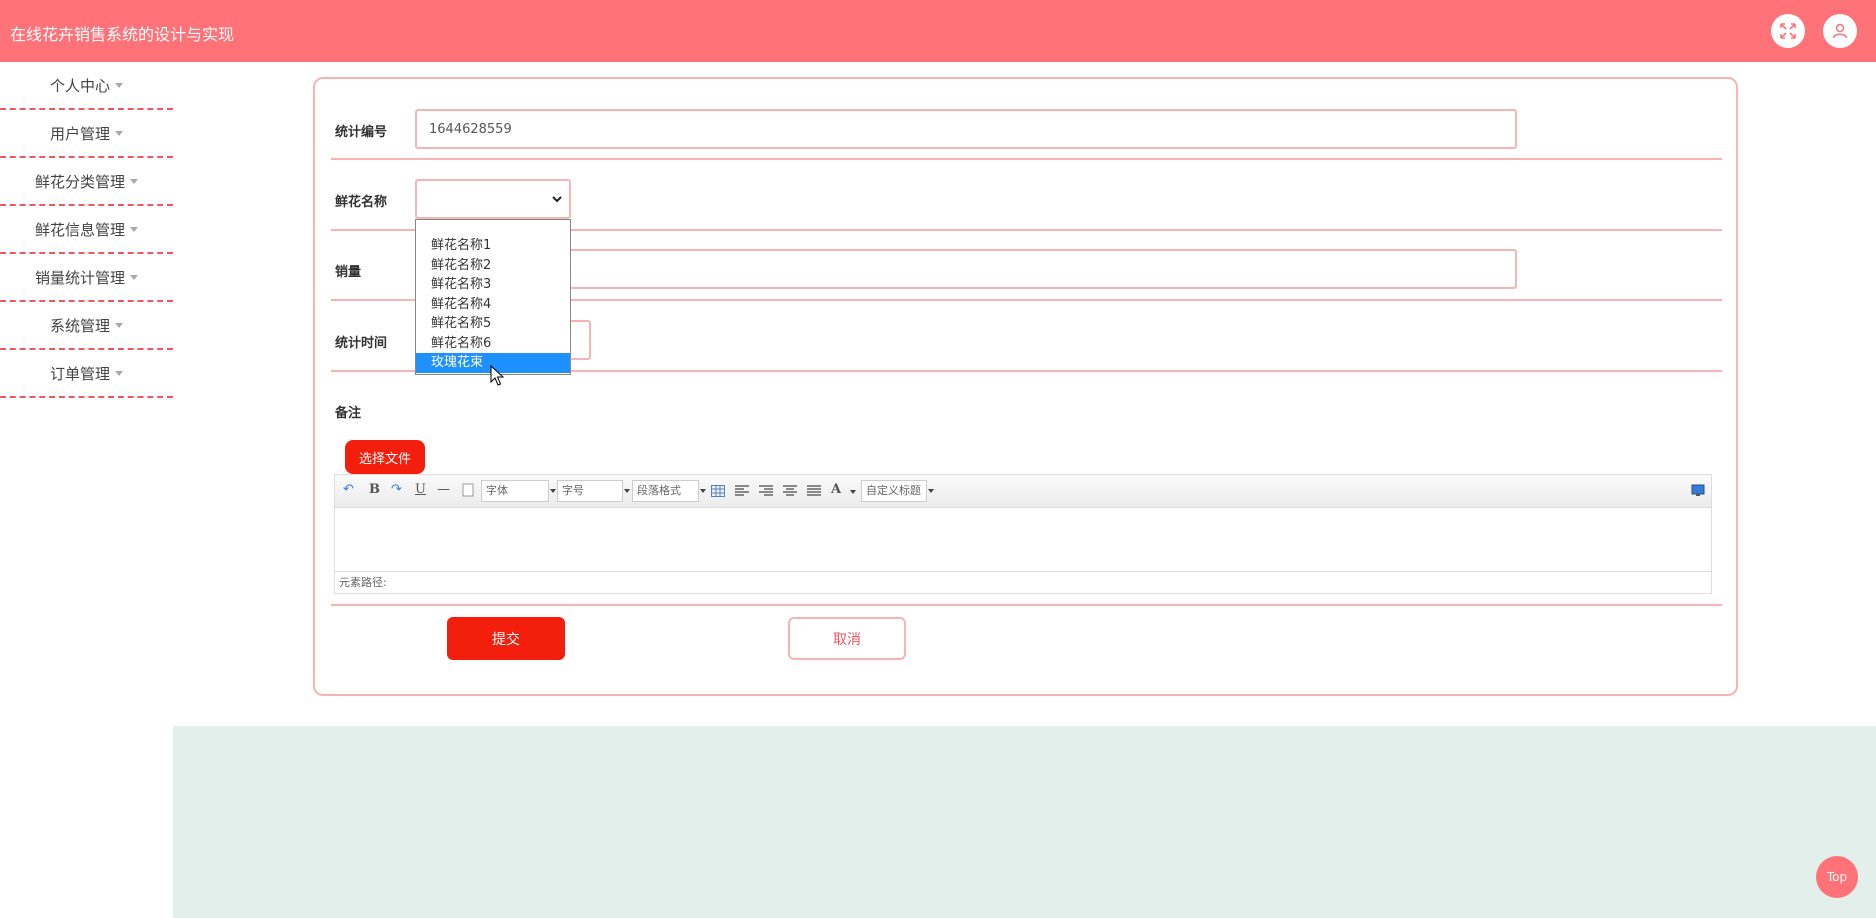 This screenshot has width=1876, height=918. I want to click on sidebar-item-label: 订单管理, so click(79, 373).